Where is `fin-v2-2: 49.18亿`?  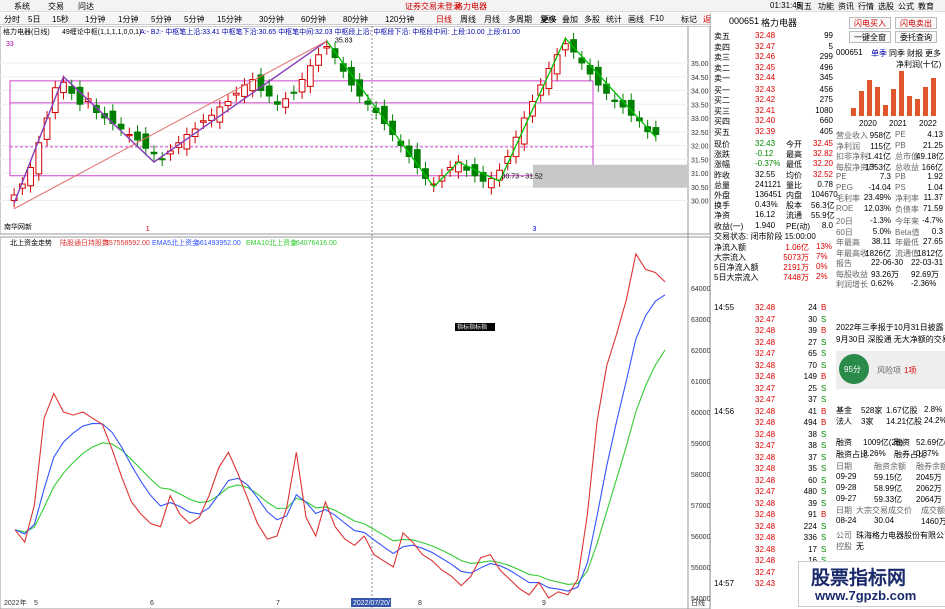 fin-v2-2: 49.18亿 is located at coordinates (930, 156).